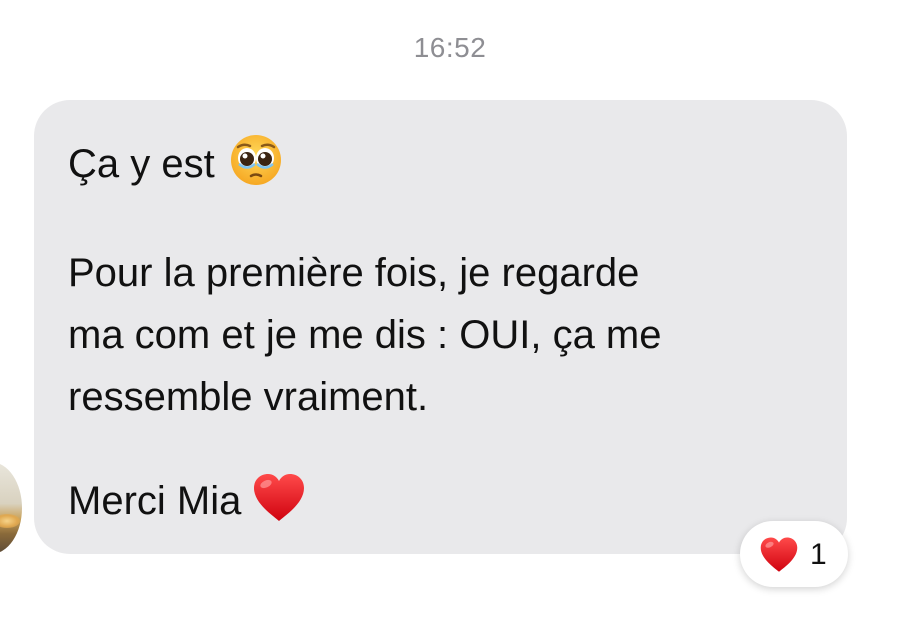  Describe the element at coordinates (141, 164) in the screenshot. I see `message-text-1: Ça y est` at that location.